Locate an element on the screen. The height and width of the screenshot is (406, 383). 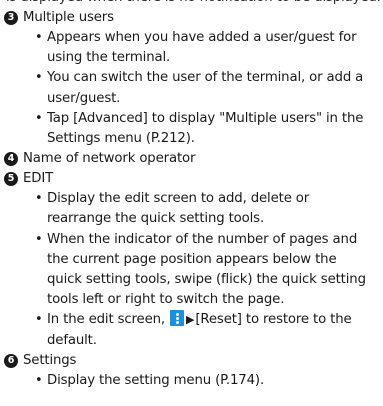
item-number-badge: 5 is located at coordinates (11, 179).